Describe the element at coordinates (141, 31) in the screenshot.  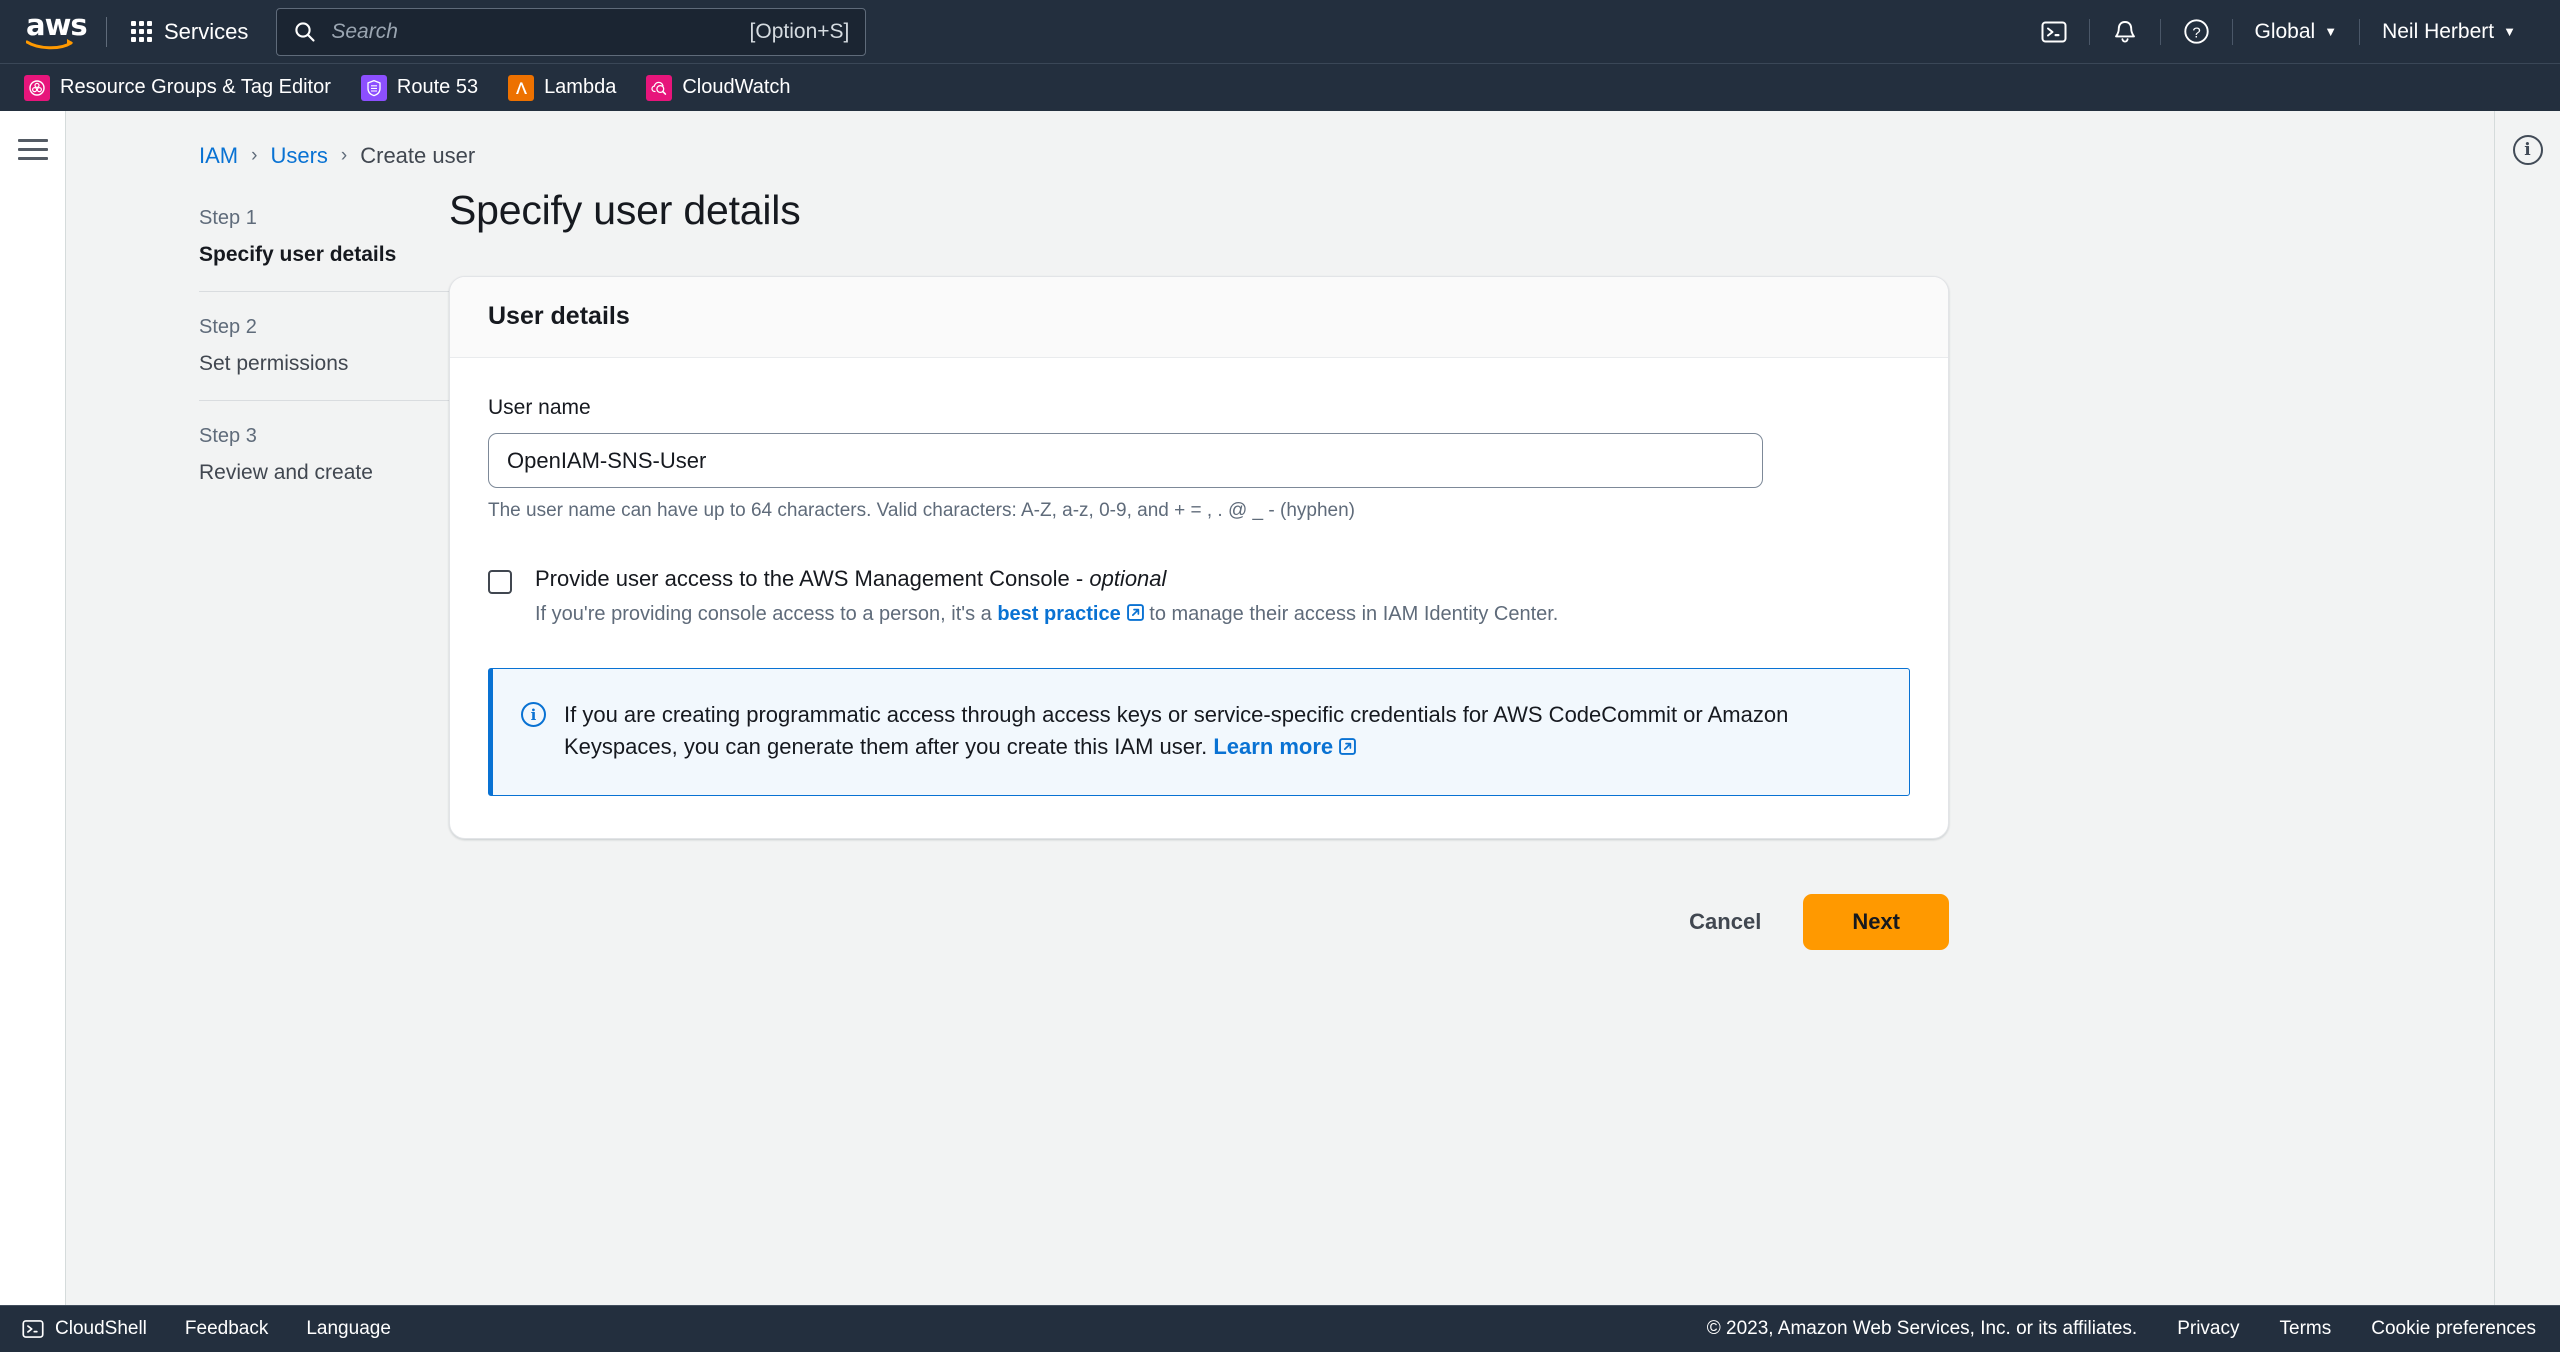
I see `grid-icon` at that location.